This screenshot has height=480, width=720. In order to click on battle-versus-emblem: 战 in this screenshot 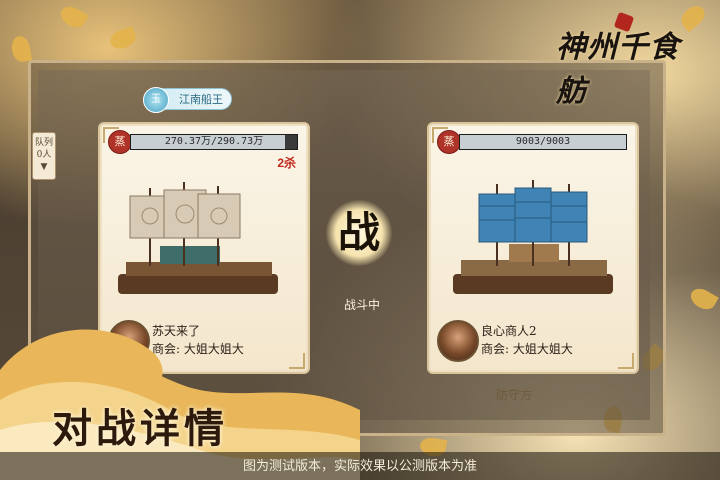, I will do `click(359, 233)`.